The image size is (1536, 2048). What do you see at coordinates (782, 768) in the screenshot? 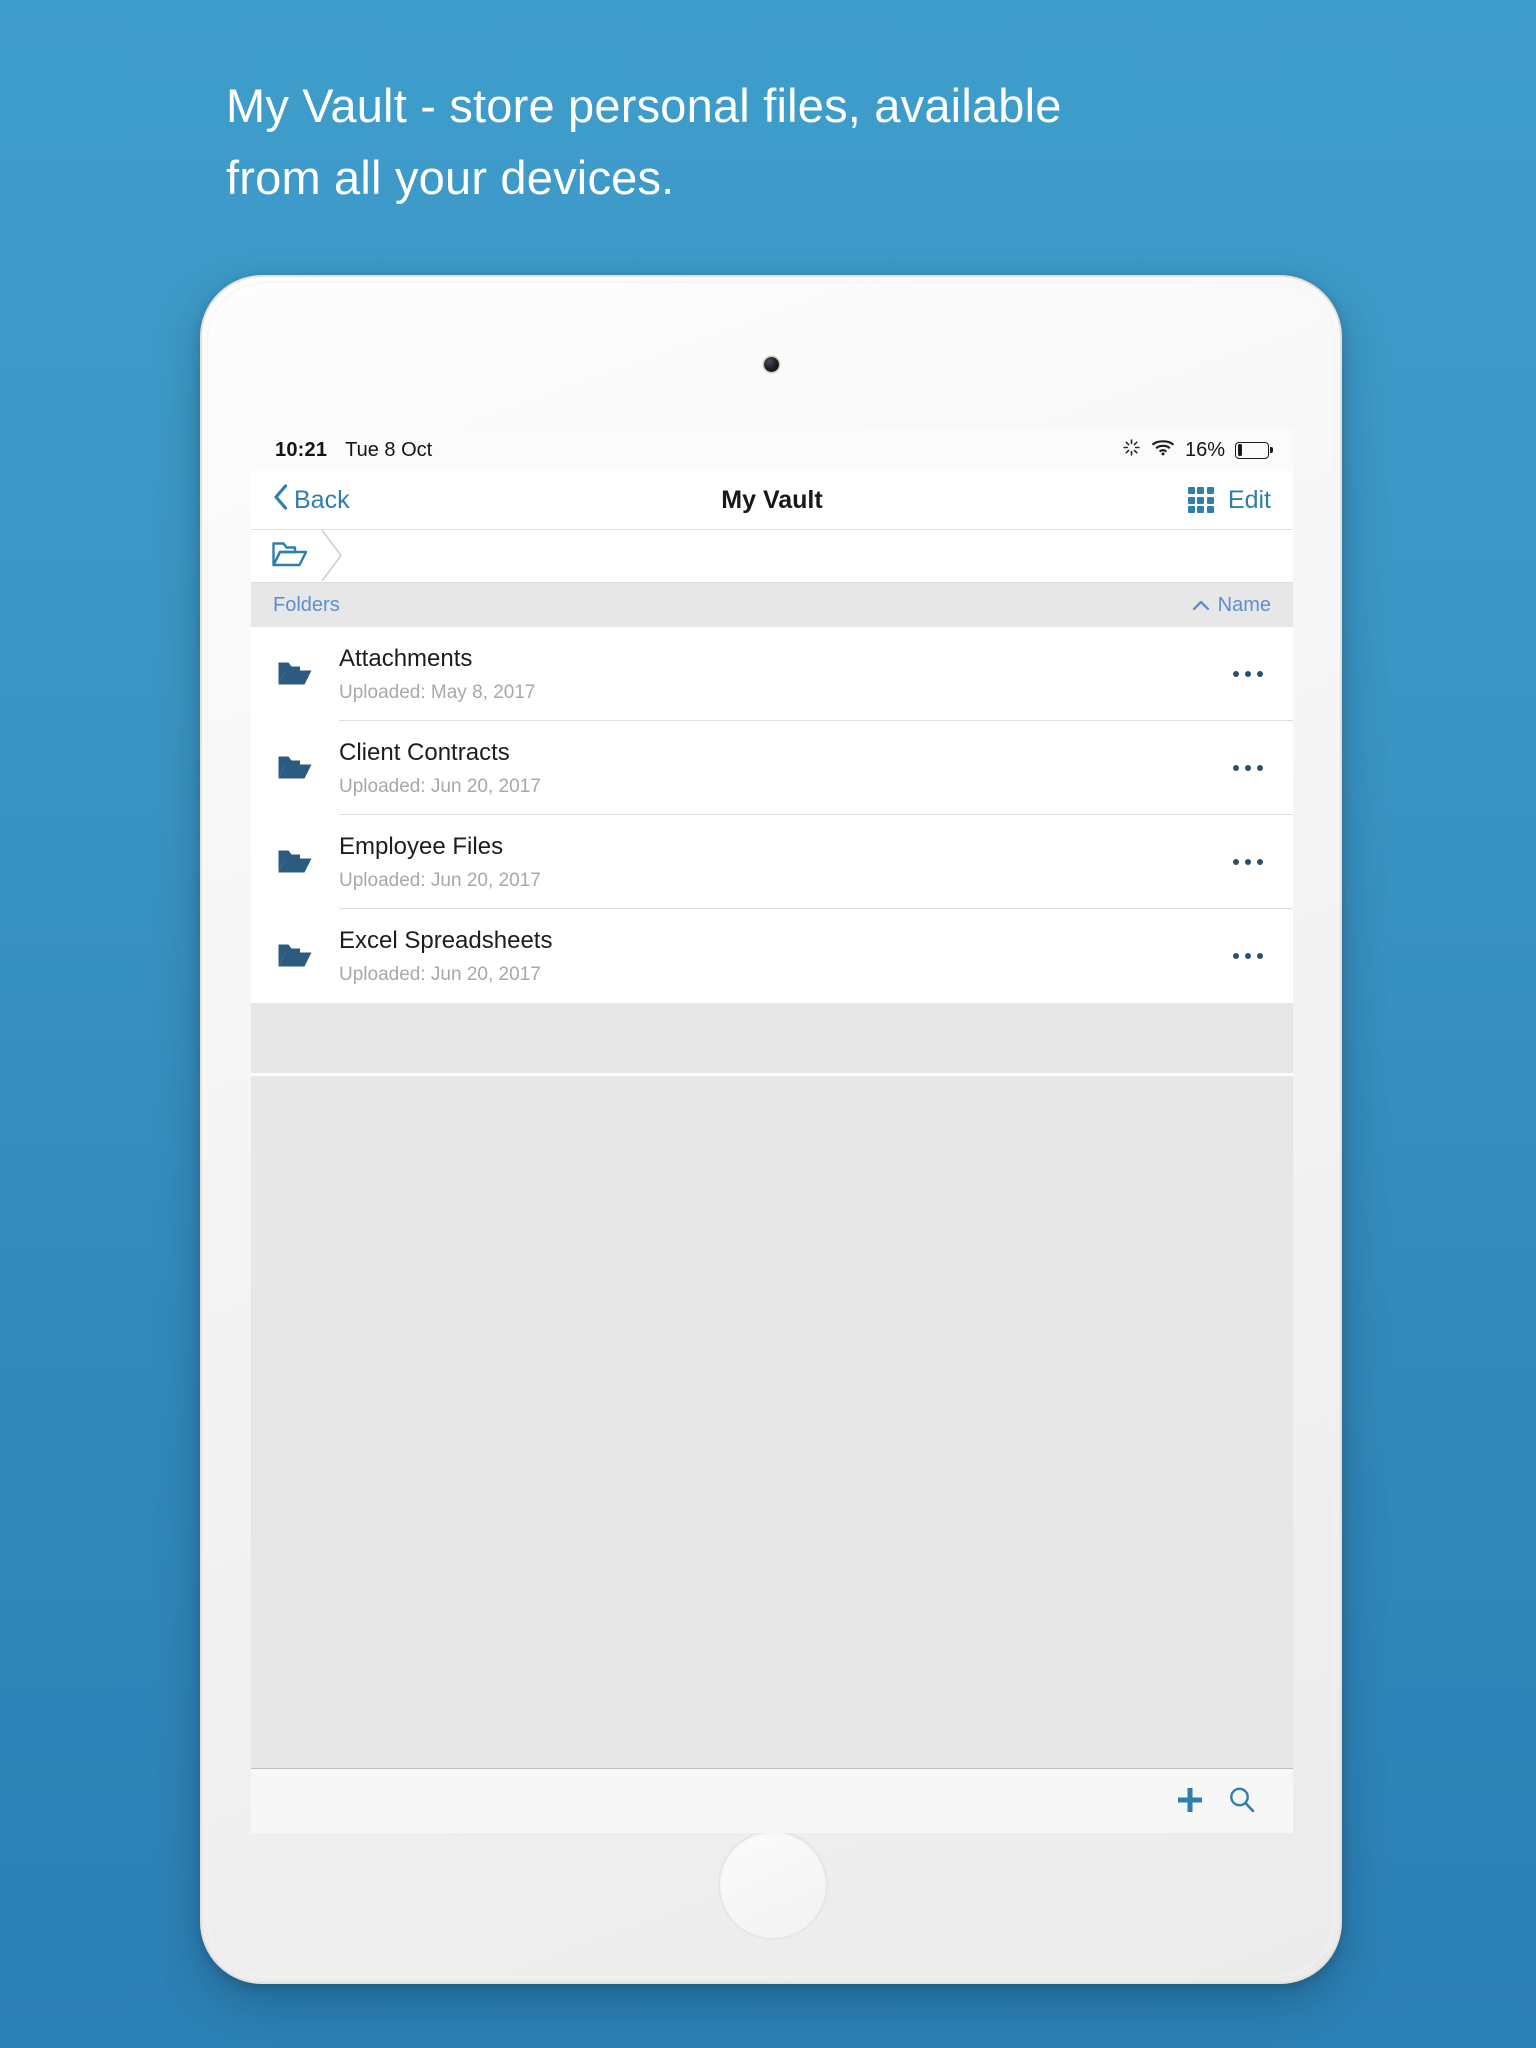
I see `list-item-text: Client Contracts Uploaded: Jun 20, 2017` at bounding box center [782, 768].